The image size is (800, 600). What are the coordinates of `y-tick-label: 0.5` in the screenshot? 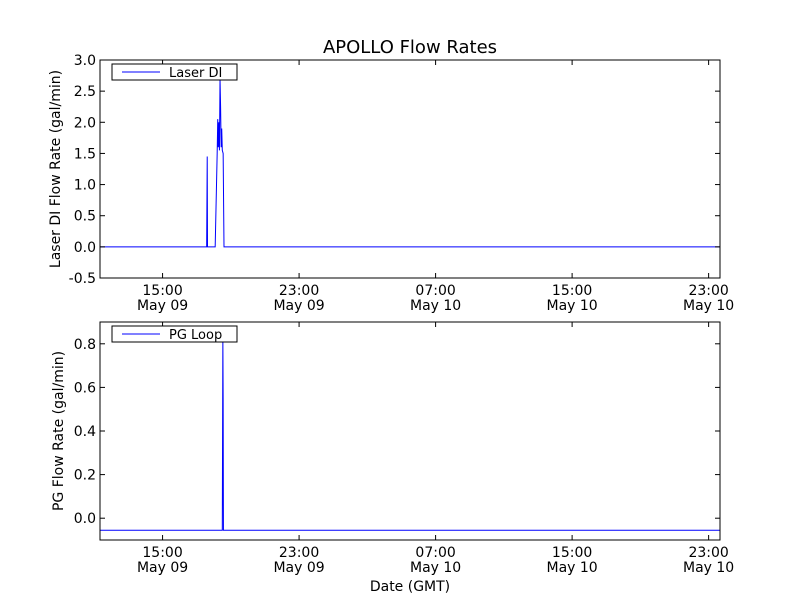 It's located at (85, 217).